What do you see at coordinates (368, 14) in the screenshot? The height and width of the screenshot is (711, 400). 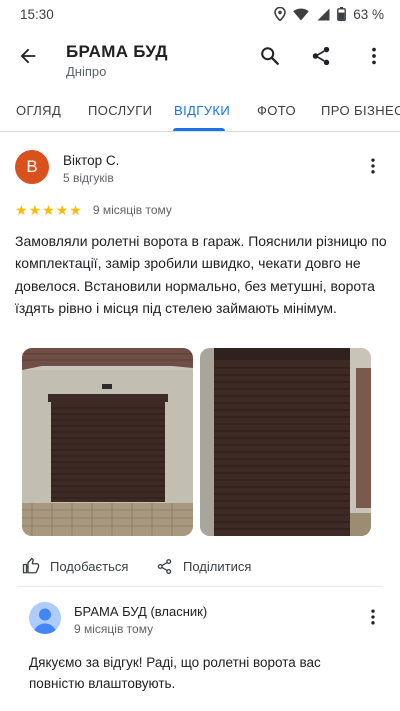 I see `battery-percent: 63 %` at bounding box center [368, 14].